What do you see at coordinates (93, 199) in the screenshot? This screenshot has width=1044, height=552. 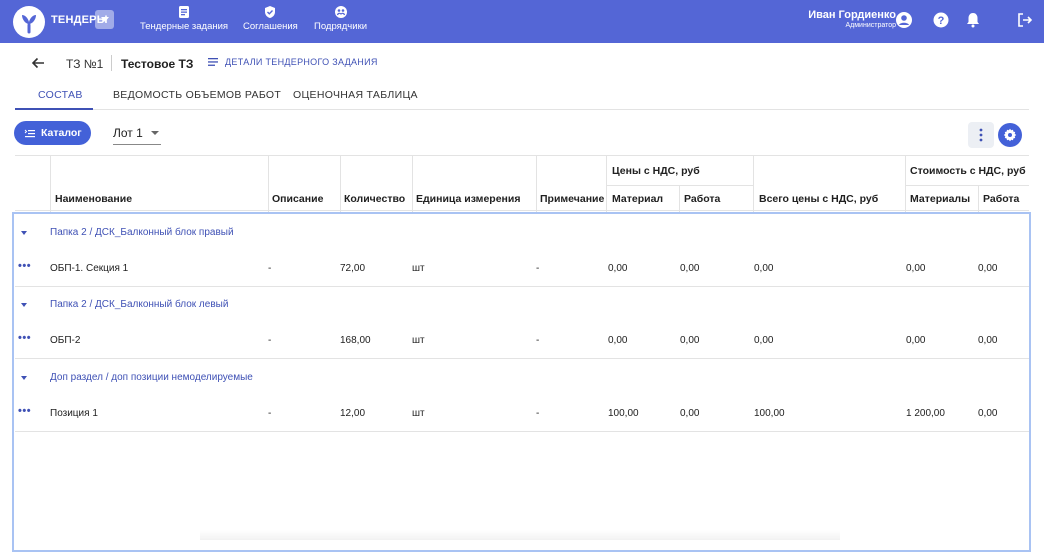 I see `header-name: Наименование` at bounding box center [93, 199].